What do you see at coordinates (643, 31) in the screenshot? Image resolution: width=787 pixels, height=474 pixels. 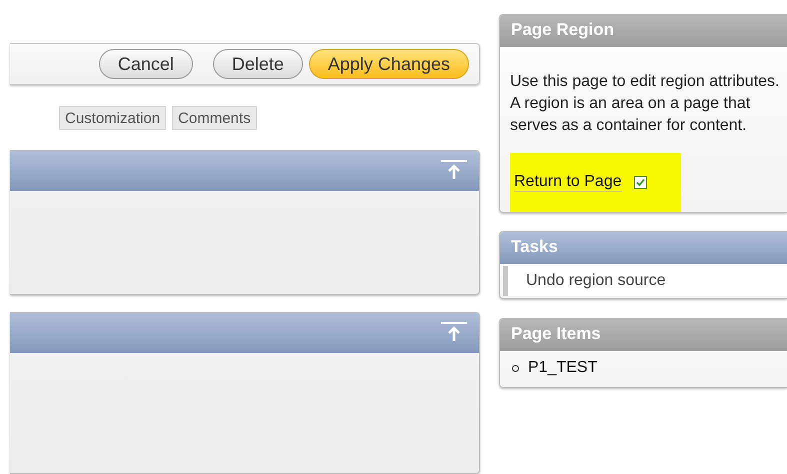 I see `panel-title: Page Region` at bounding box center [643, 31].